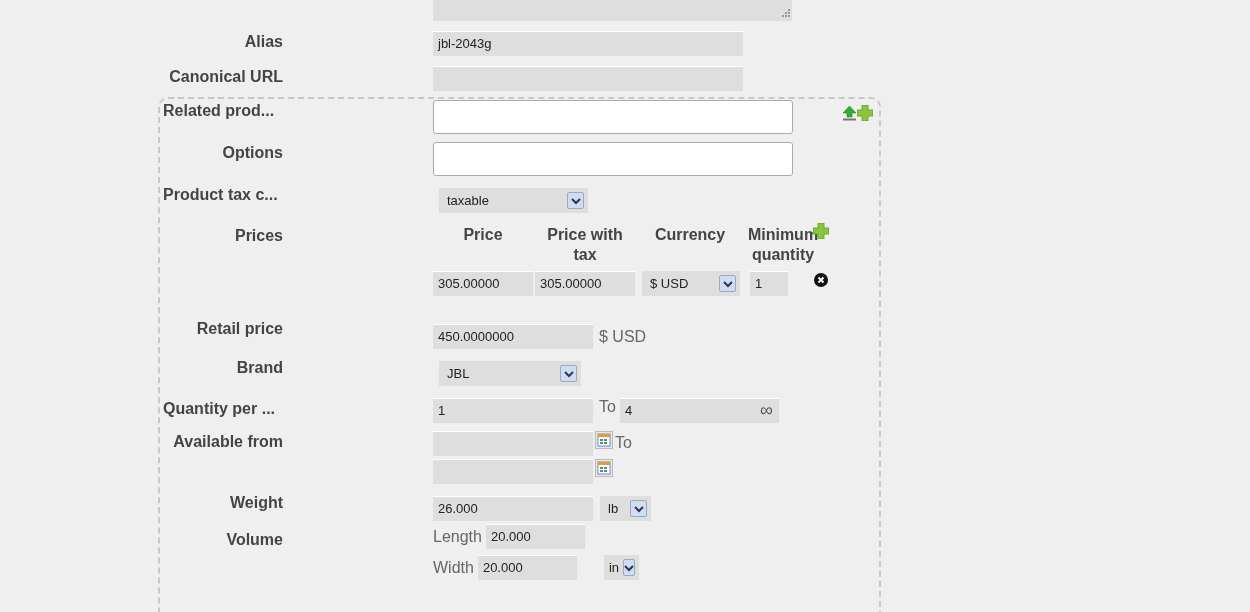 The height and width of the screenshot is (612, 1250). Describe the element at coordinates (259, 368) in the screenshot. I see `field-label: Brand` at that location.